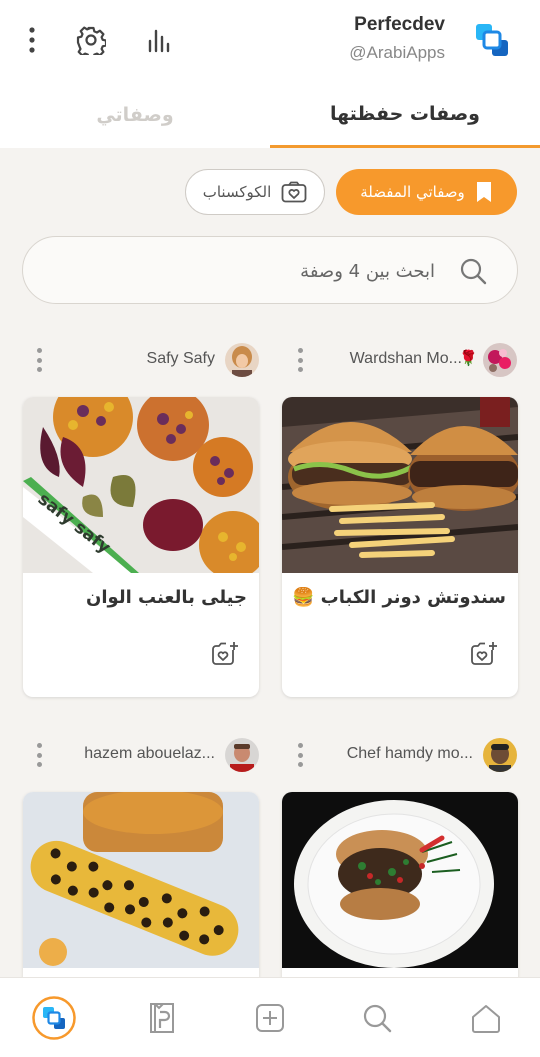 The height and width of the screenshot is (1057, 540). What do you see at coordinates (135, 115) in the screenshot?
I see `tab-my-recipes: وصفاتي` at bounding box center [135, 115].